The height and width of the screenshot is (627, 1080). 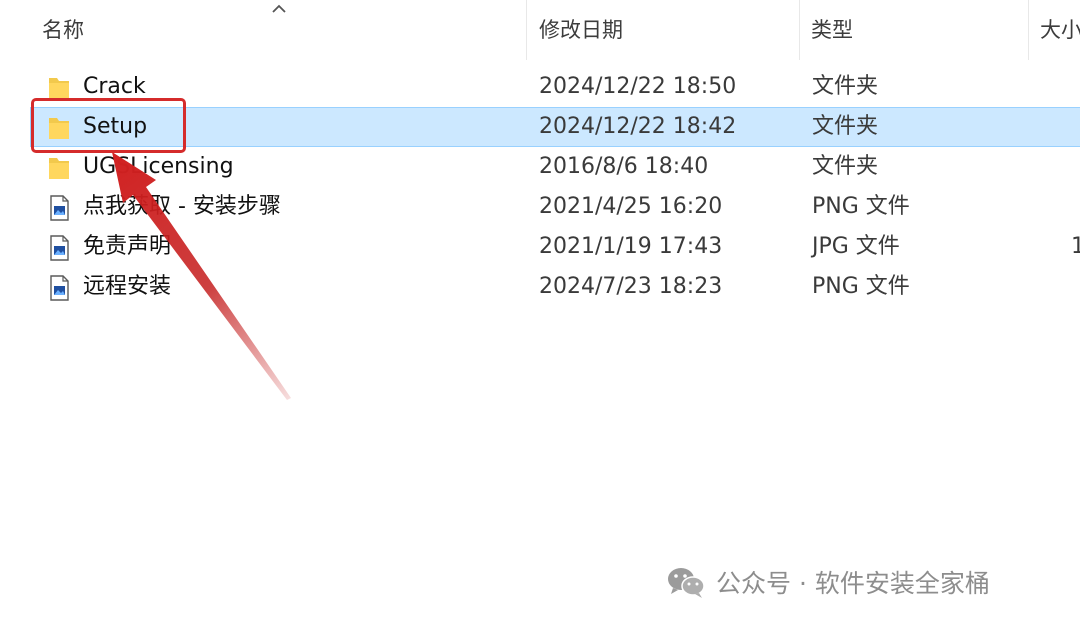 What do you see at coordinates (1075, 246) in the screenshot?
I see `file-size: 1` at bounding box center [1075, 246].